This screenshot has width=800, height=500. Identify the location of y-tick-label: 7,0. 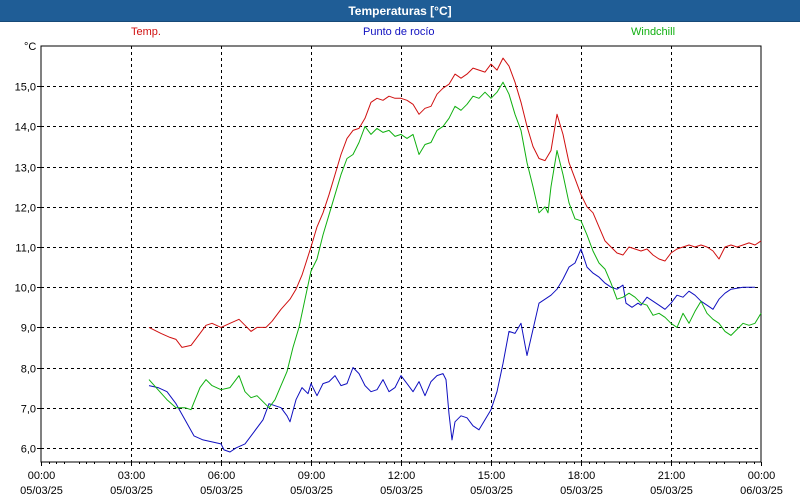
(28, 410).